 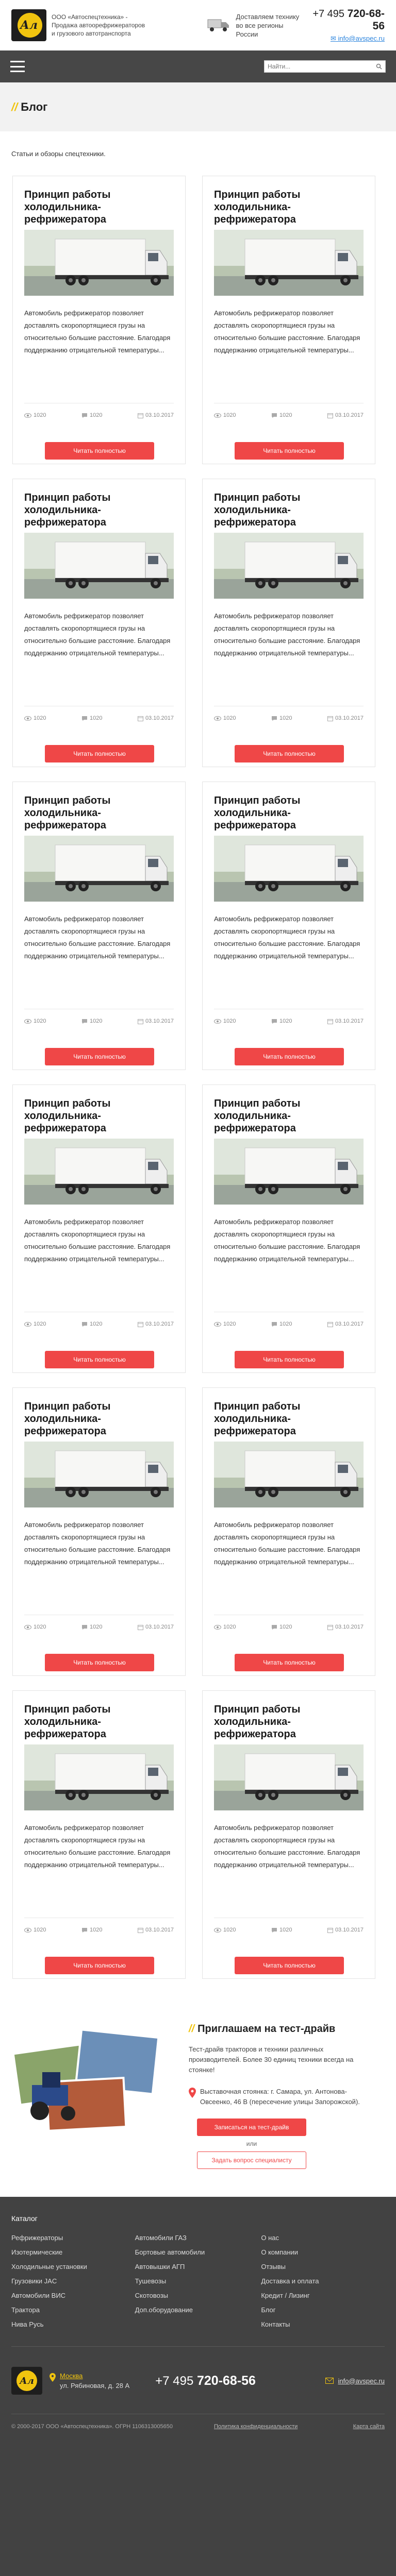 I want to click on footer-link: Автомобили ГАЗ, so click(x=197, y=2238).